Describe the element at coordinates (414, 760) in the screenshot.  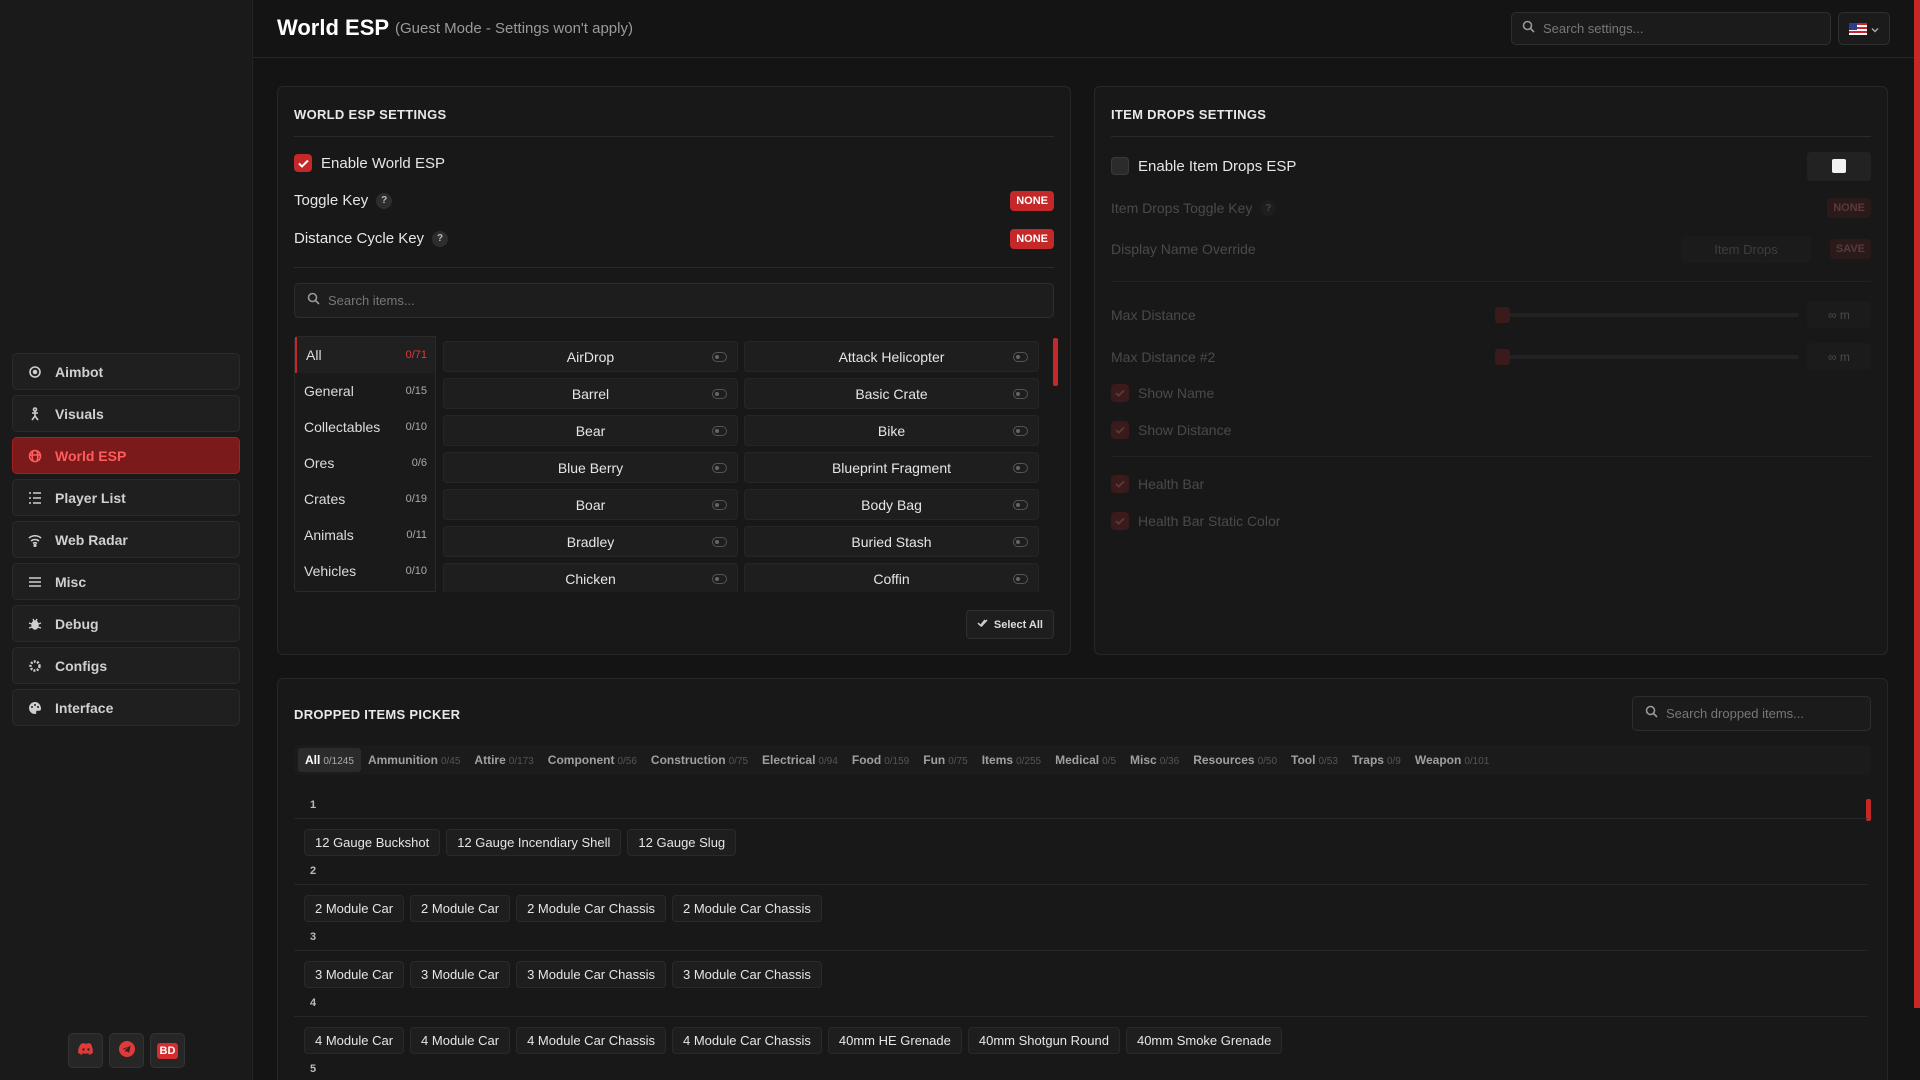
I see `tab-ammunition: Ammunition 0/45` at that location.